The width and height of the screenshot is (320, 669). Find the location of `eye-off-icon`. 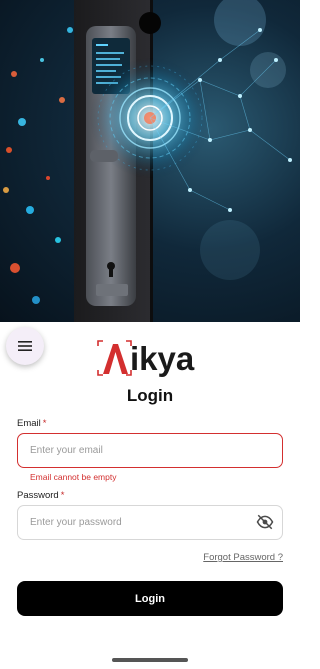

eye-off-icon is located at coordinates (265, 522).